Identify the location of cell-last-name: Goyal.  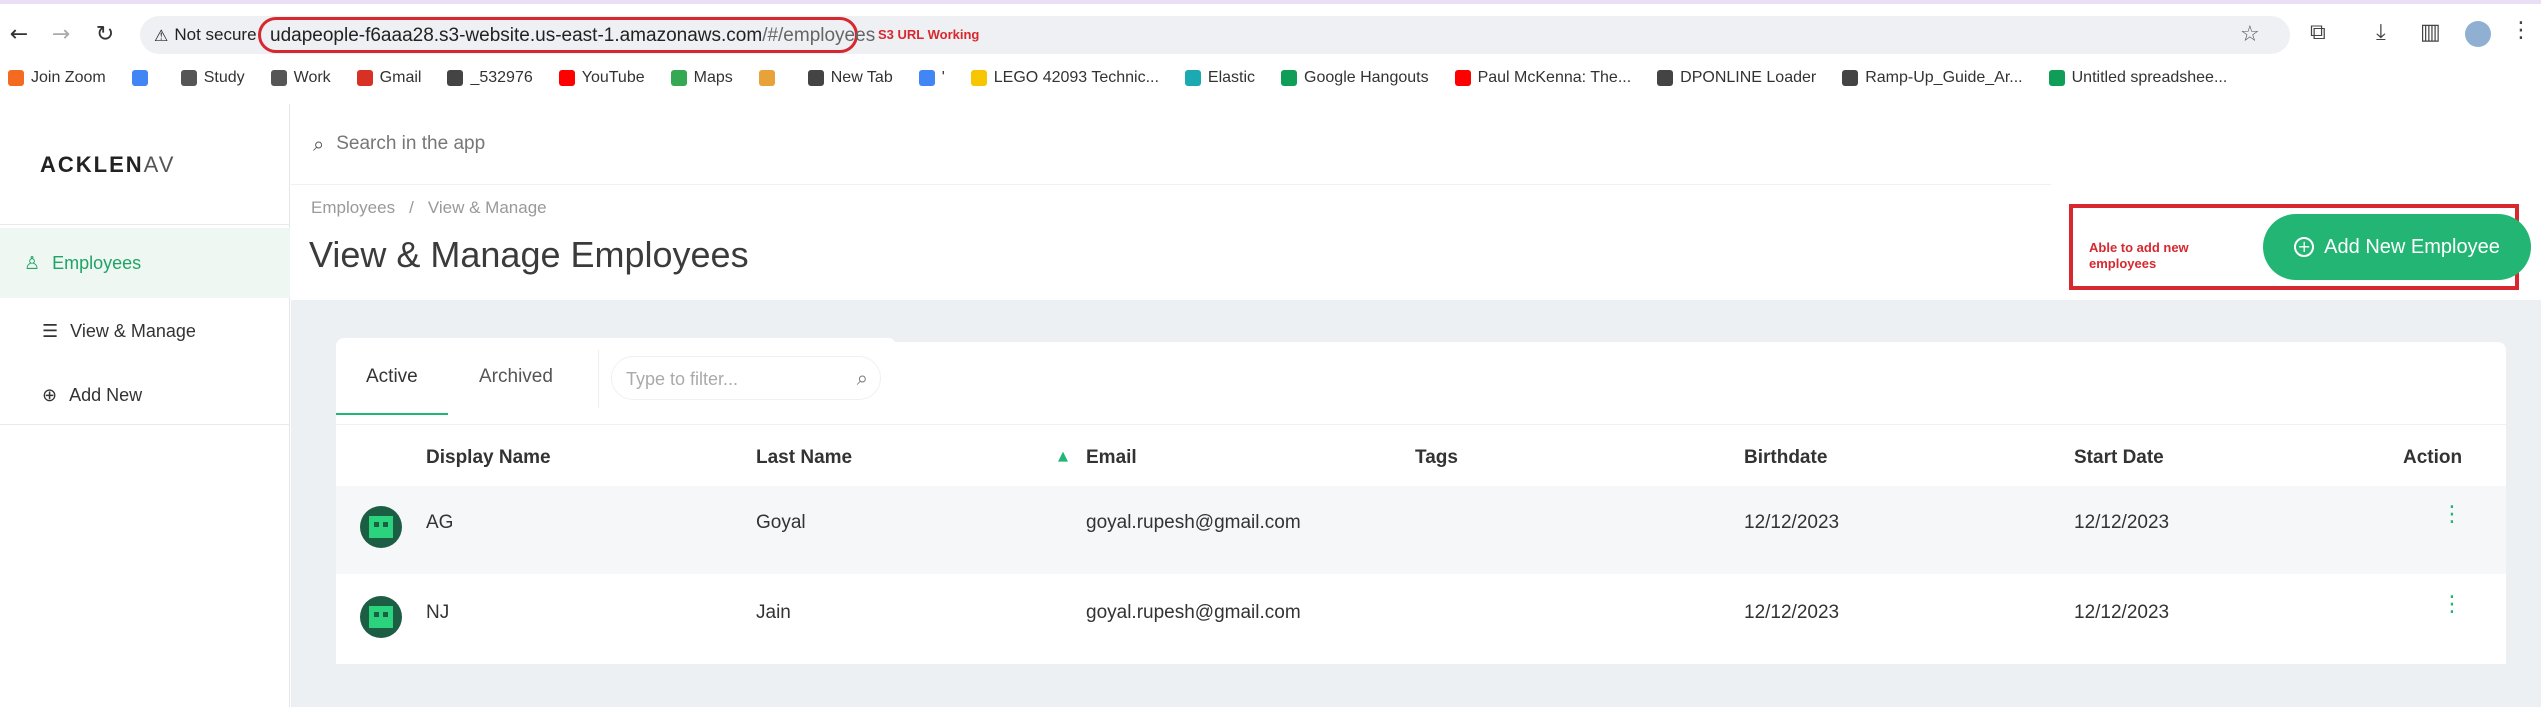
(781, 522).